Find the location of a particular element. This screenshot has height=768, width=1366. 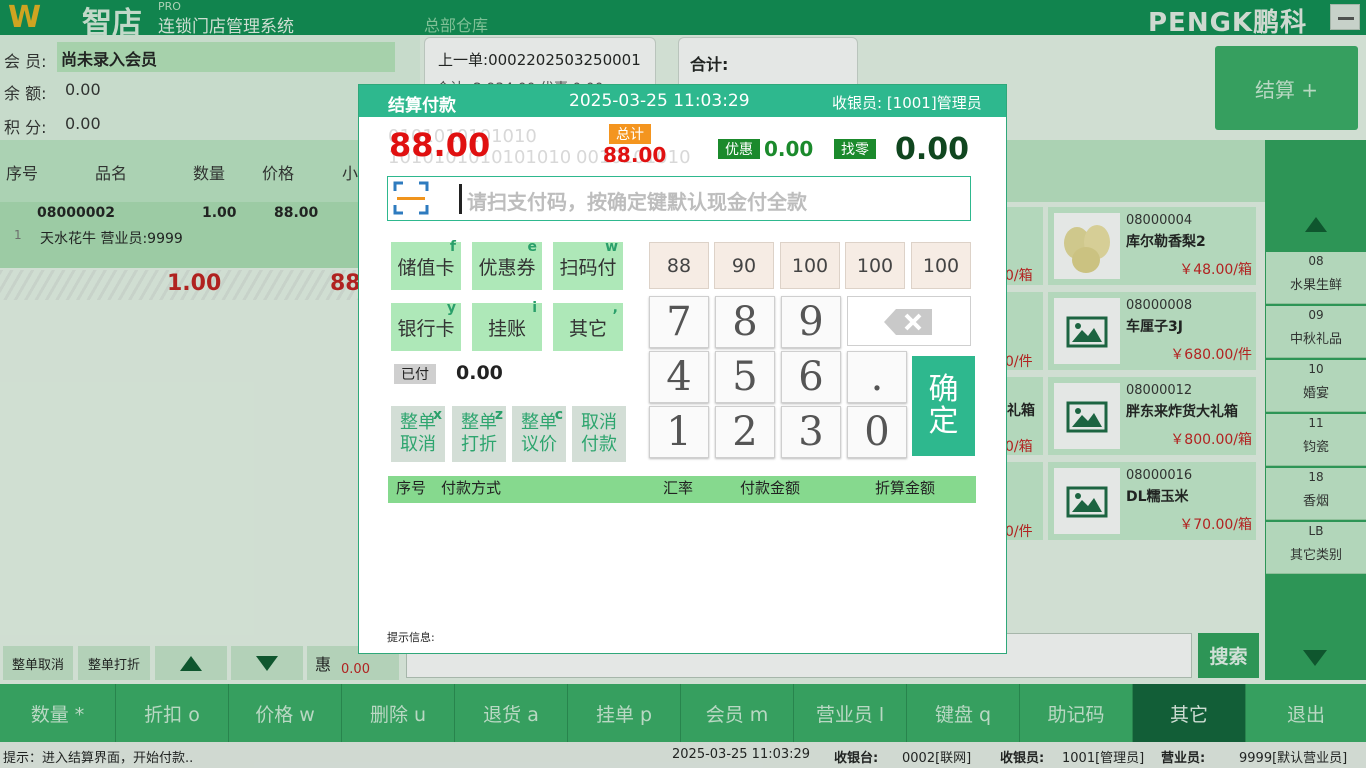

other-payment-button: 其它, is located at coordinates (588, 325).